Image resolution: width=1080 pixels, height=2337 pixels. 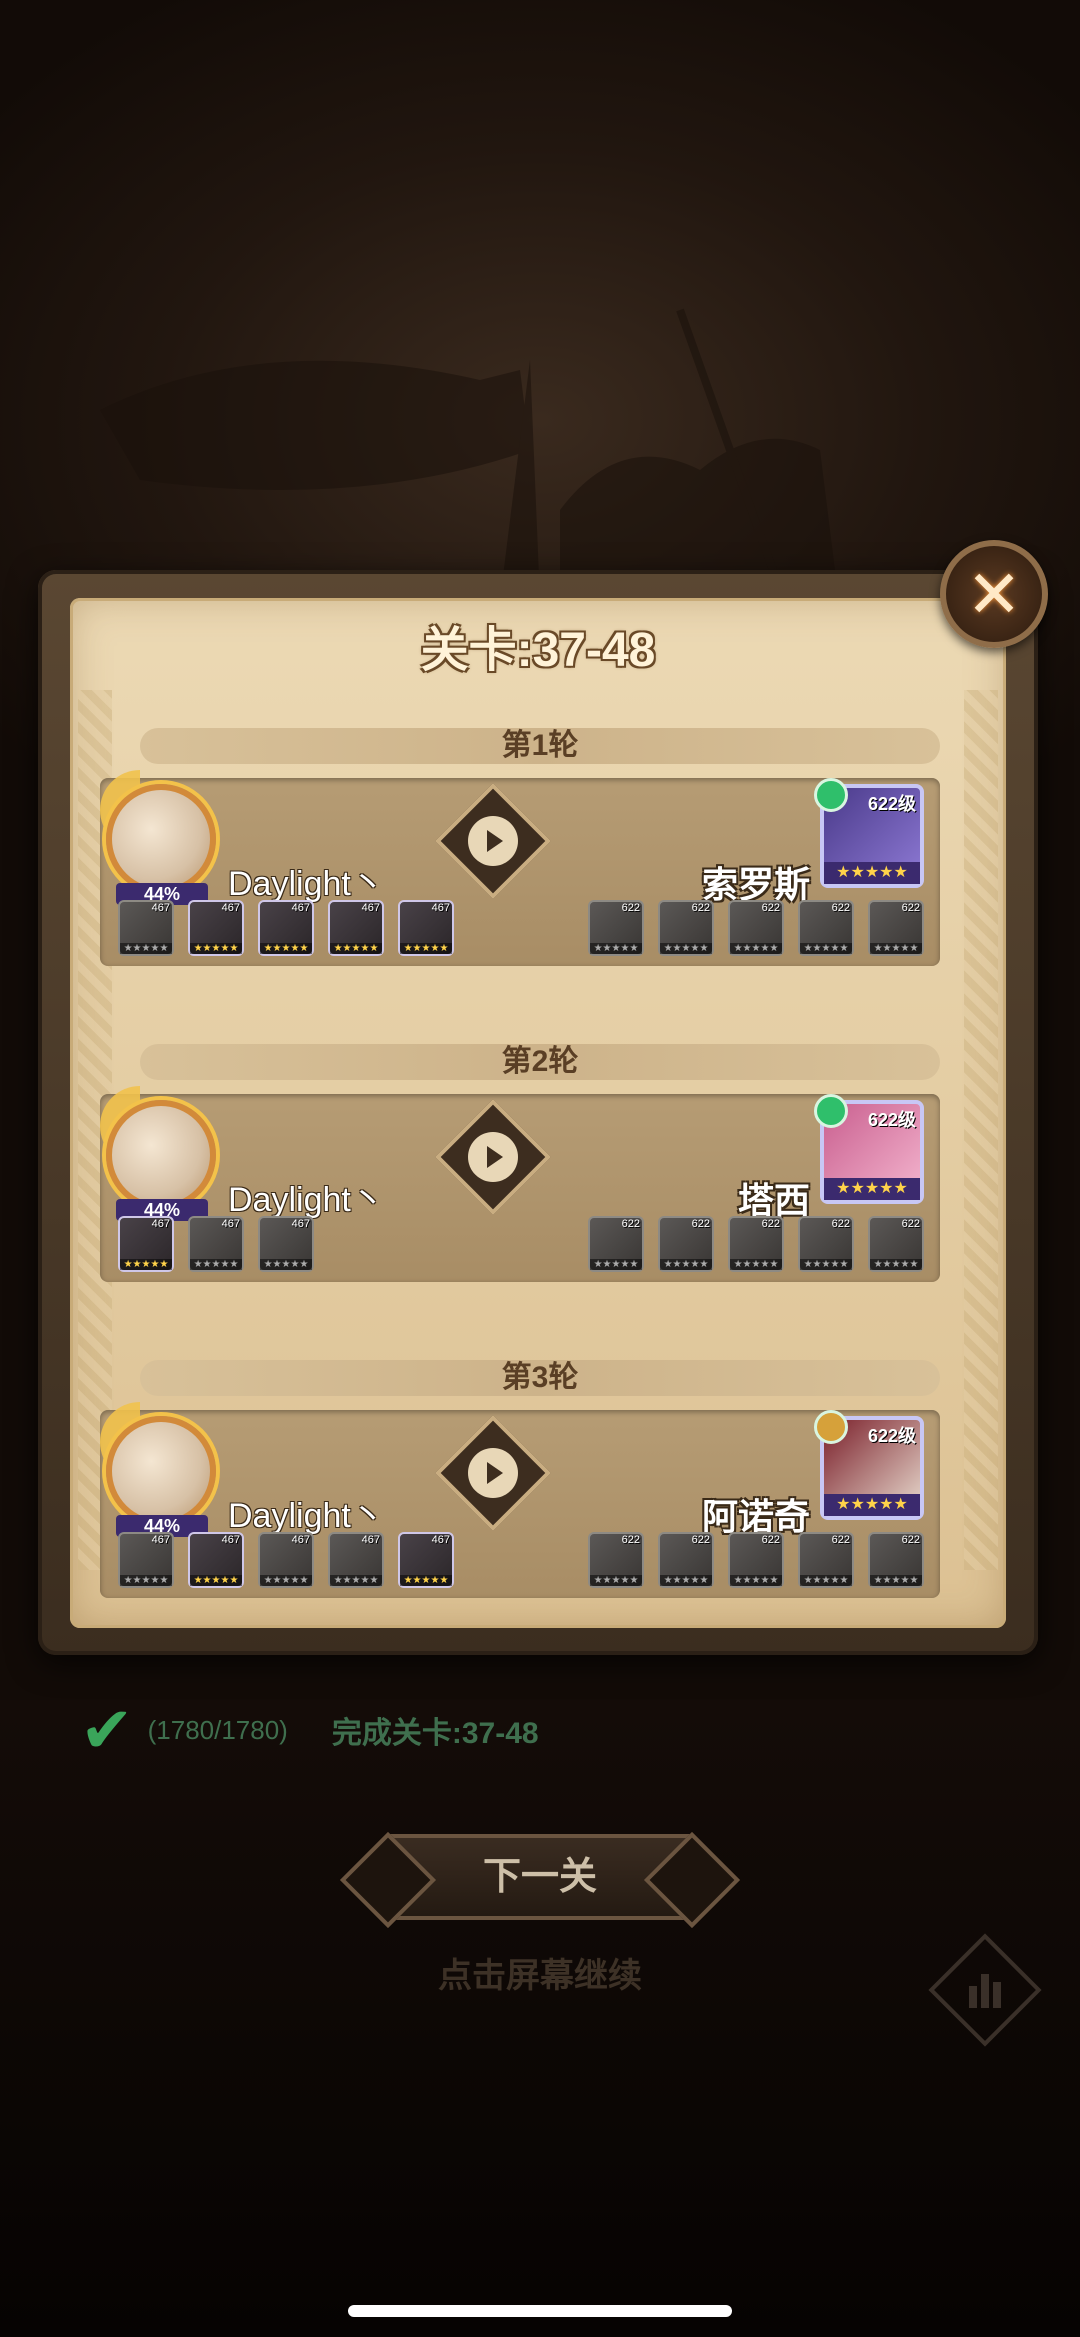 I want to click on tap-to-continue: 点击屏幕继续, so click(x=540, y=1972).